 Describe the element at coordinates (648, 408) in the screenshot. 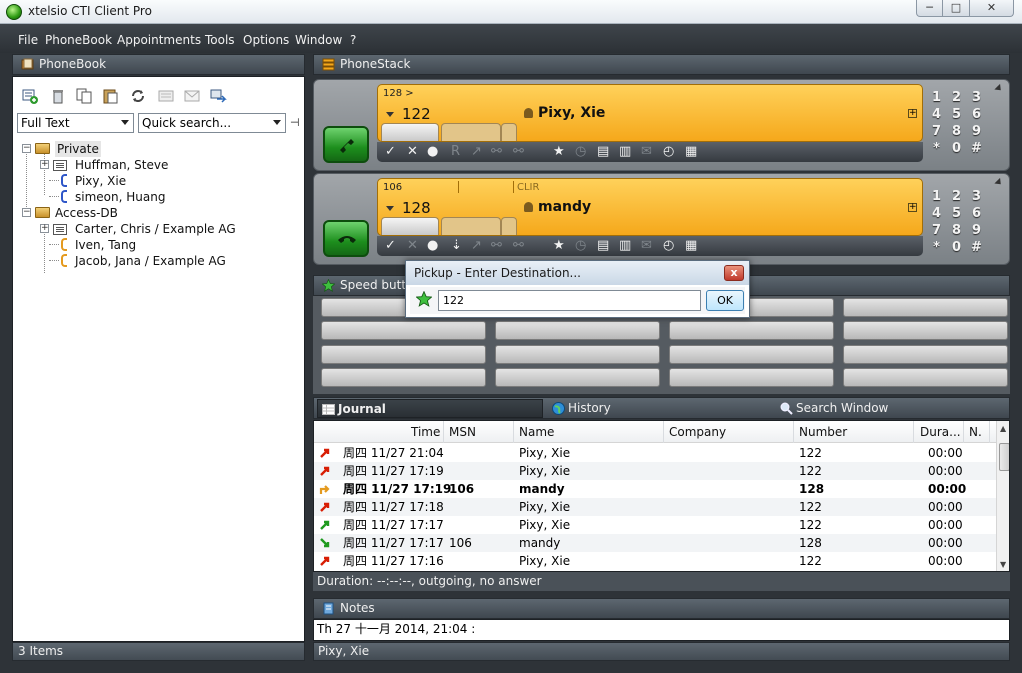

I see `tab-history: History` at that location.